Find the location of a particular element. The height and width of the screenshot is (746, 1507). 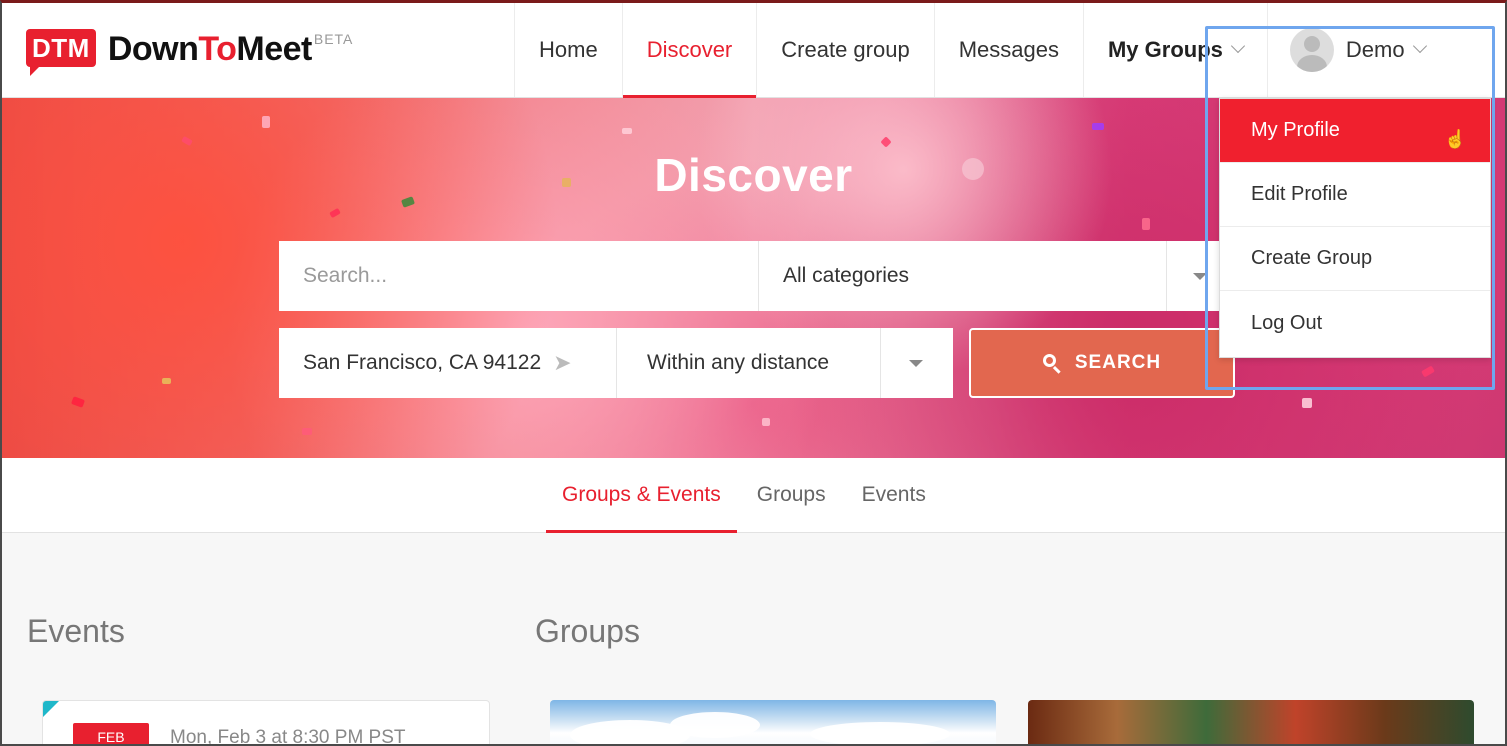

content-tabs: Groups & Events Groups Events is located at coordinates (746, 495).